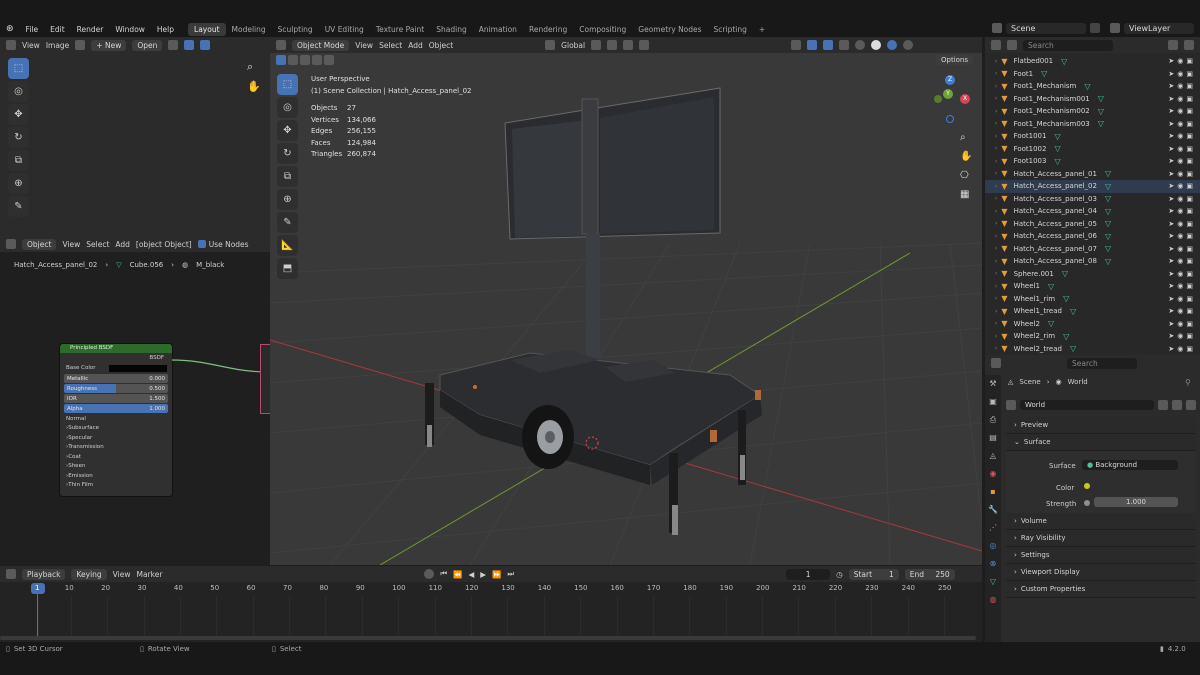 The width and height of the screenshot is (1200, 675). What do you see at coordinates (1012, 45) in the screenshot?
I see `display-mode-icon` at bounding box center [1012, 45].